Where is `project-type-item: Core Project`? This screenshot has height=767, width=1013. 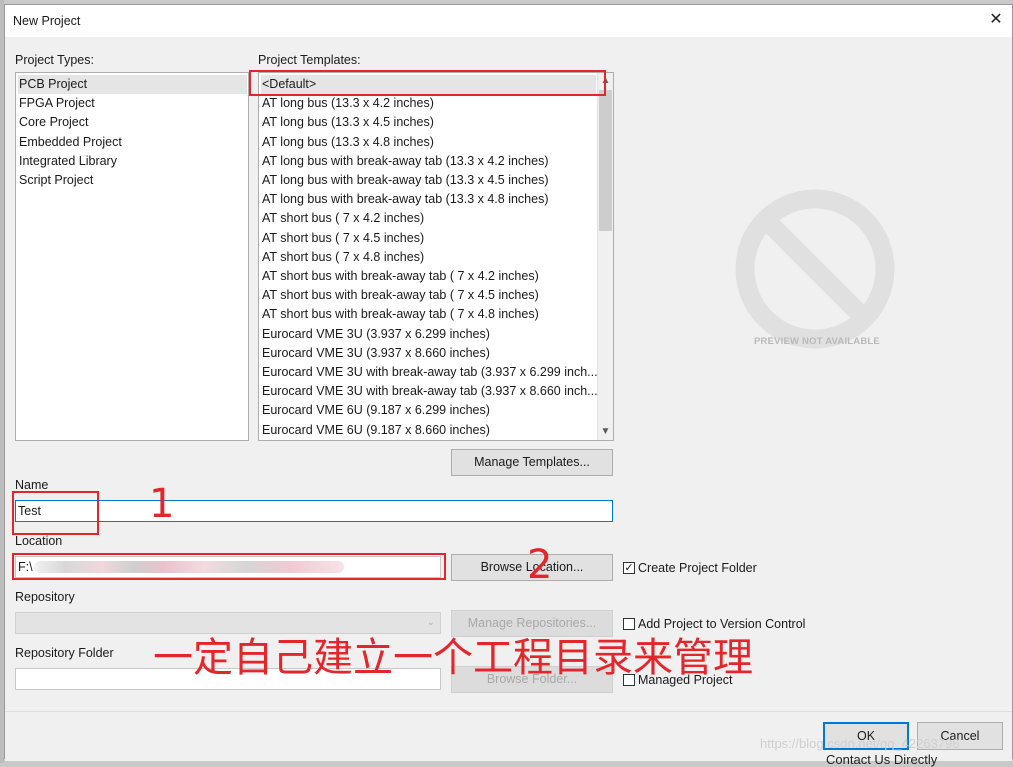
project-type-item: Core Project is located at coordinates (132, 122).